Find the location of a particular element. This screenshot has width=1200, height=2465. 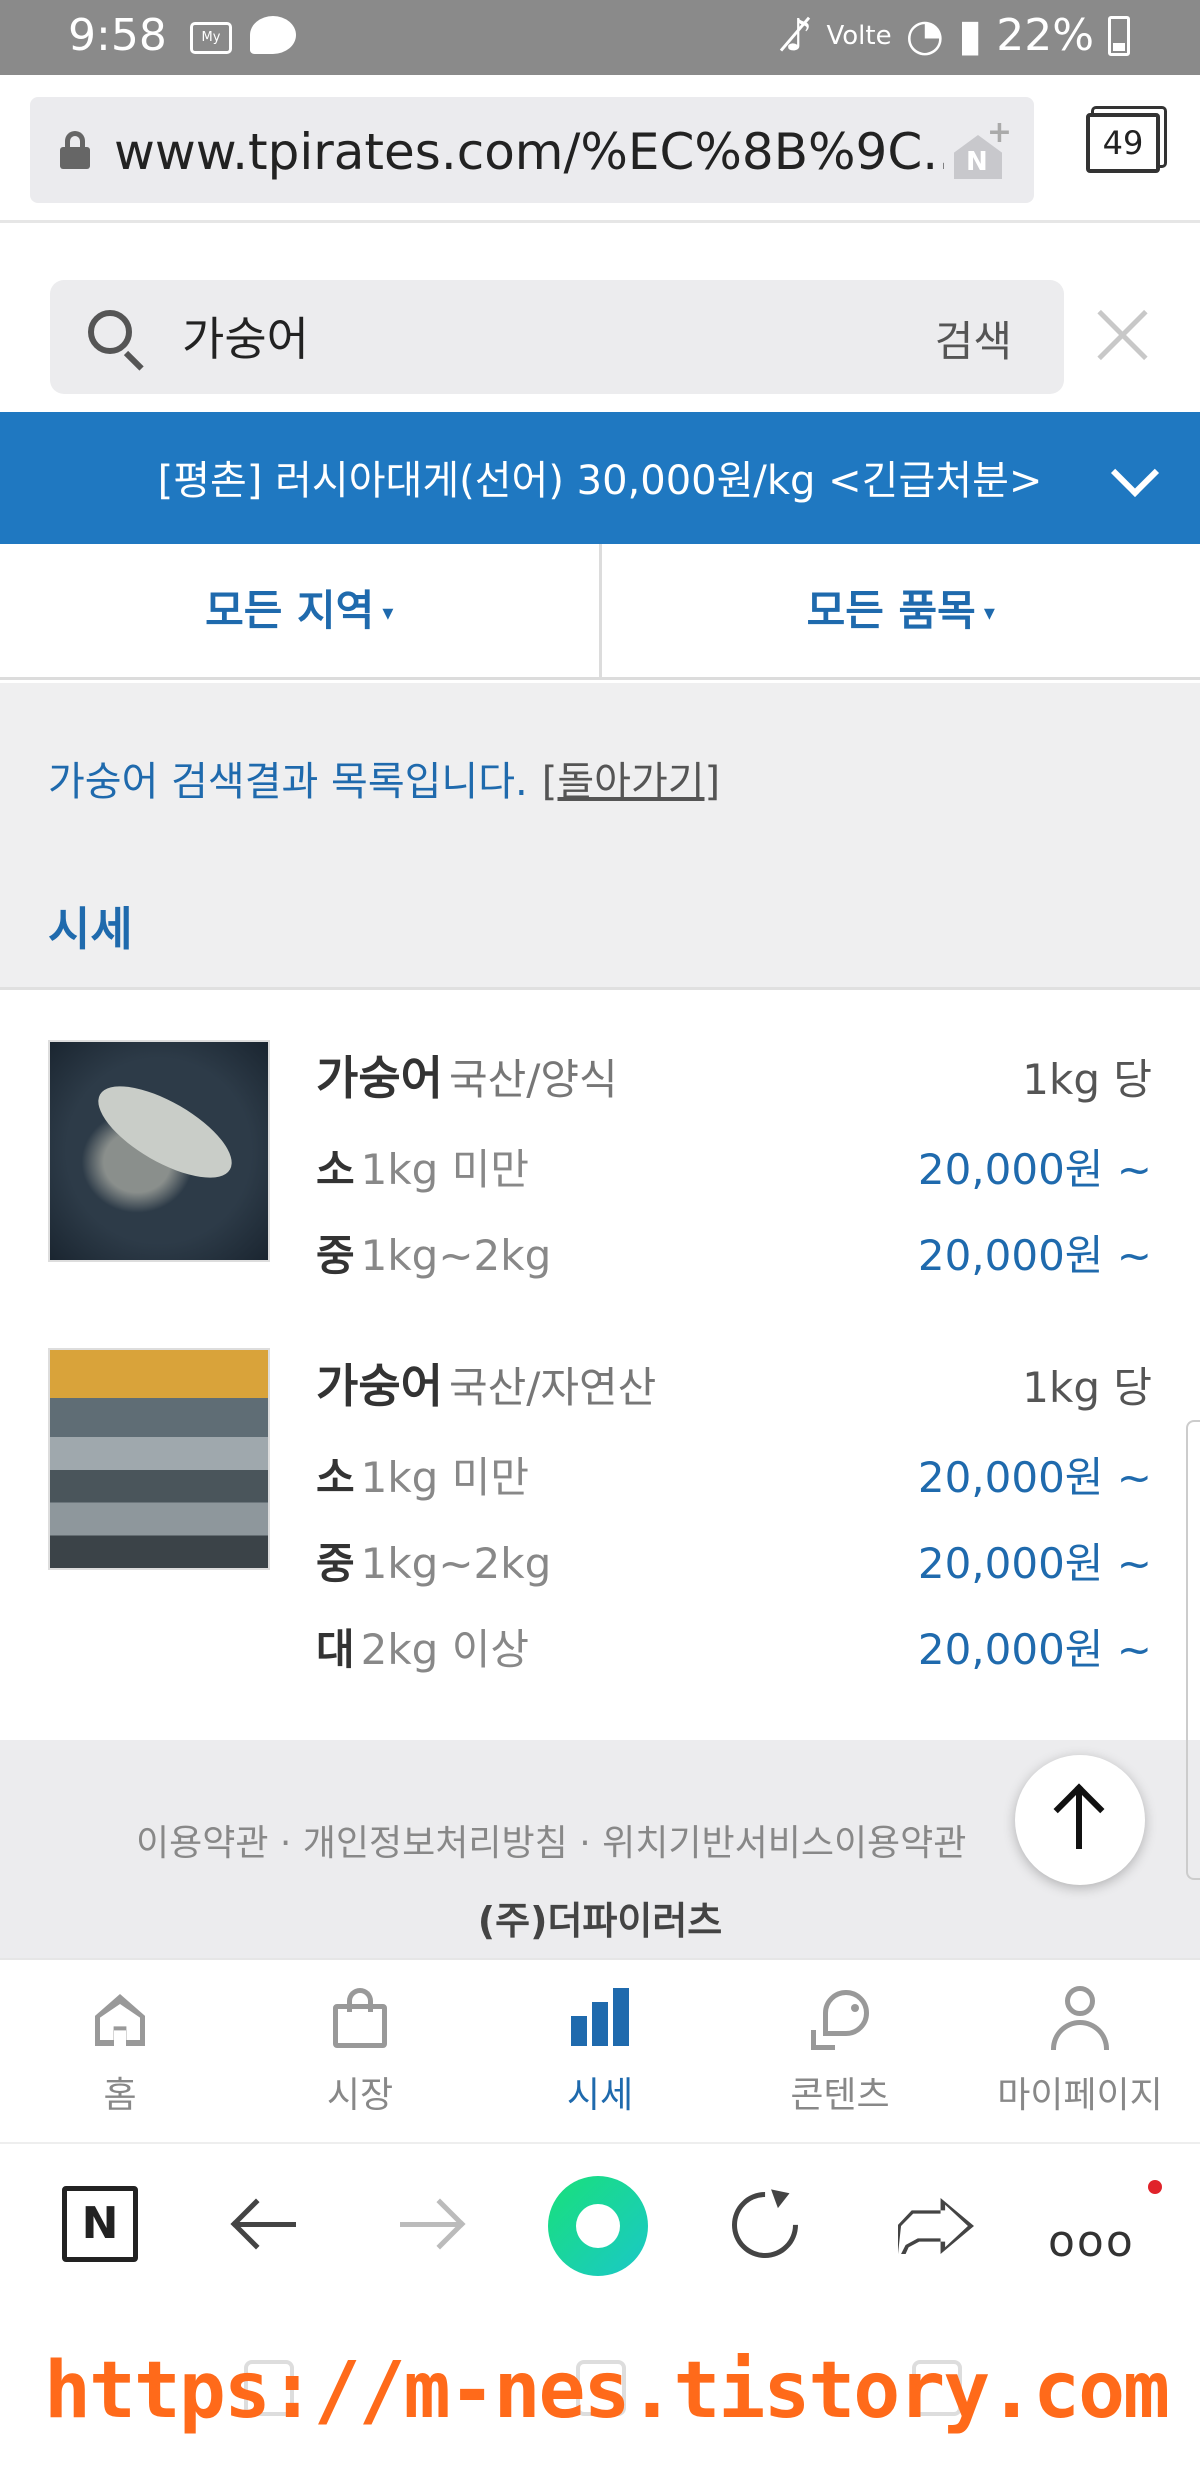

footer: 이용약관 · 개인정보처리방침 · 위치기반서비스이용약관 (주)더파이러츠 is located at coordinates (600, 1849).